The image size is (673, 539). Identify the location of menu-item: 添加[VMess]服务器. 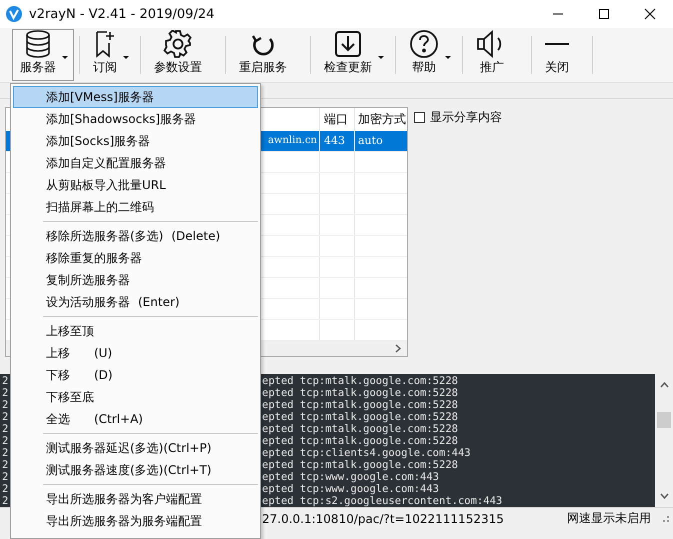
(135, 97).